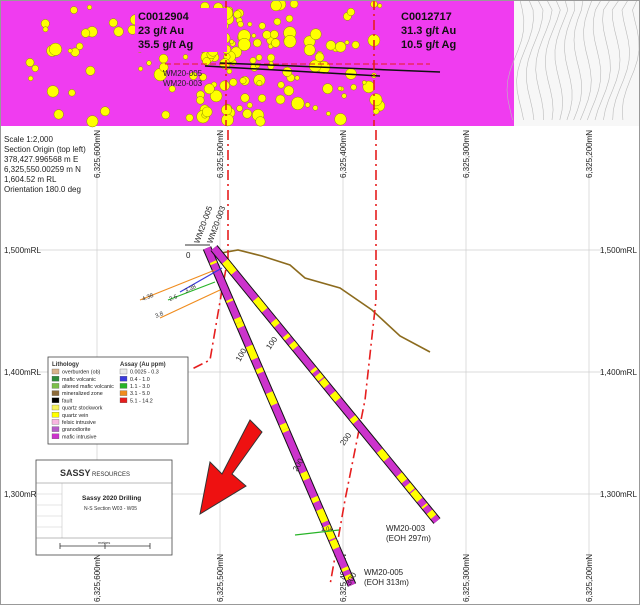  What do you see at coordinates (45, 149) in the screenshot?
I see `section-origin-title: Section Origin (top left)` at bounding box center [45, 149].